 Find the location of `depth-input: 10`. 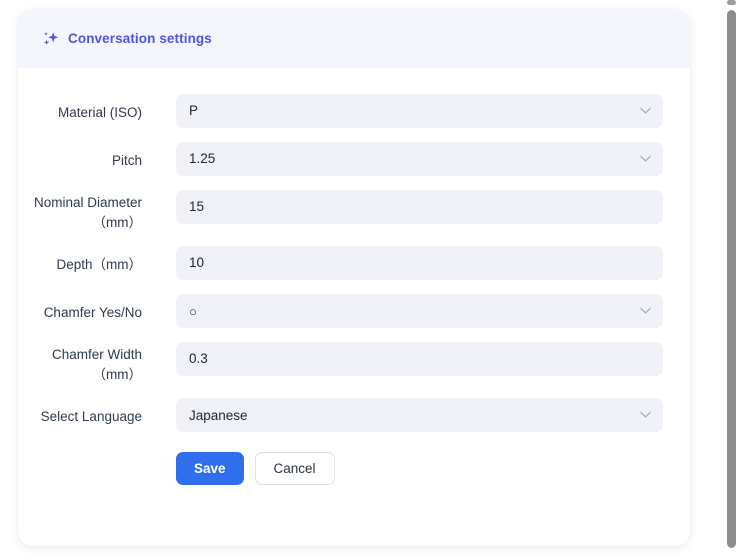

depth-input: 10 is located at coordinates (419, 263).